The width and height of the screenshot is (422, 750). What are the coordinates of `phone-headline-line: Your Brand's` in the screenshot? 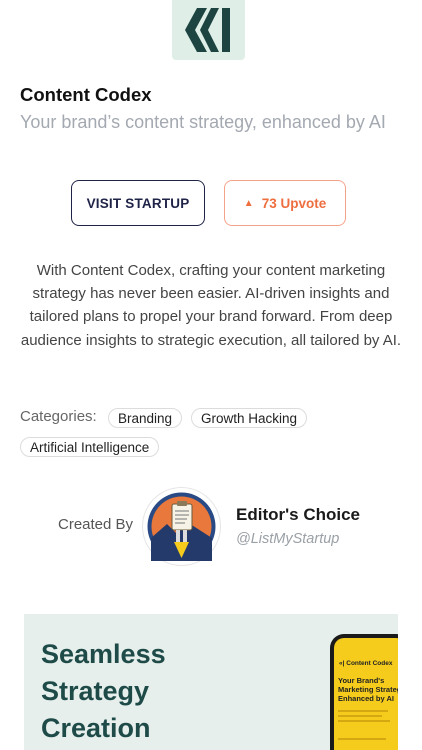 It's located at (361, 680).